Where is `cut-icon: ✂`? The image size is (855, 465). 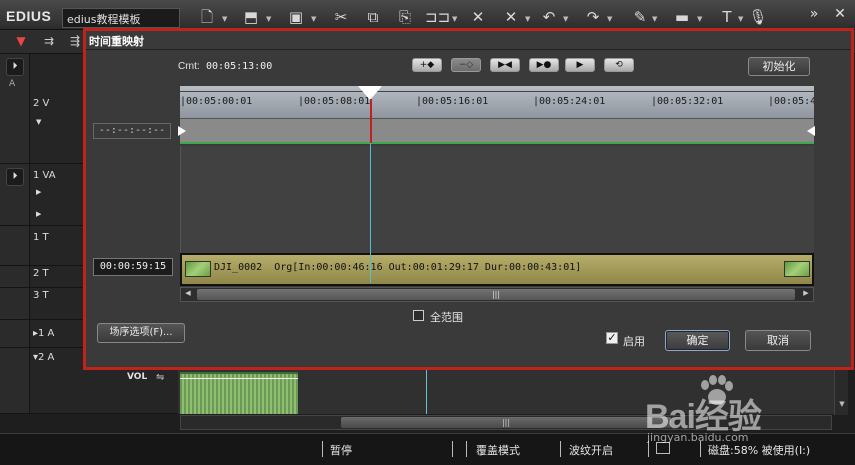 cut-icon: ✂ is located at coordinates (341, 17).